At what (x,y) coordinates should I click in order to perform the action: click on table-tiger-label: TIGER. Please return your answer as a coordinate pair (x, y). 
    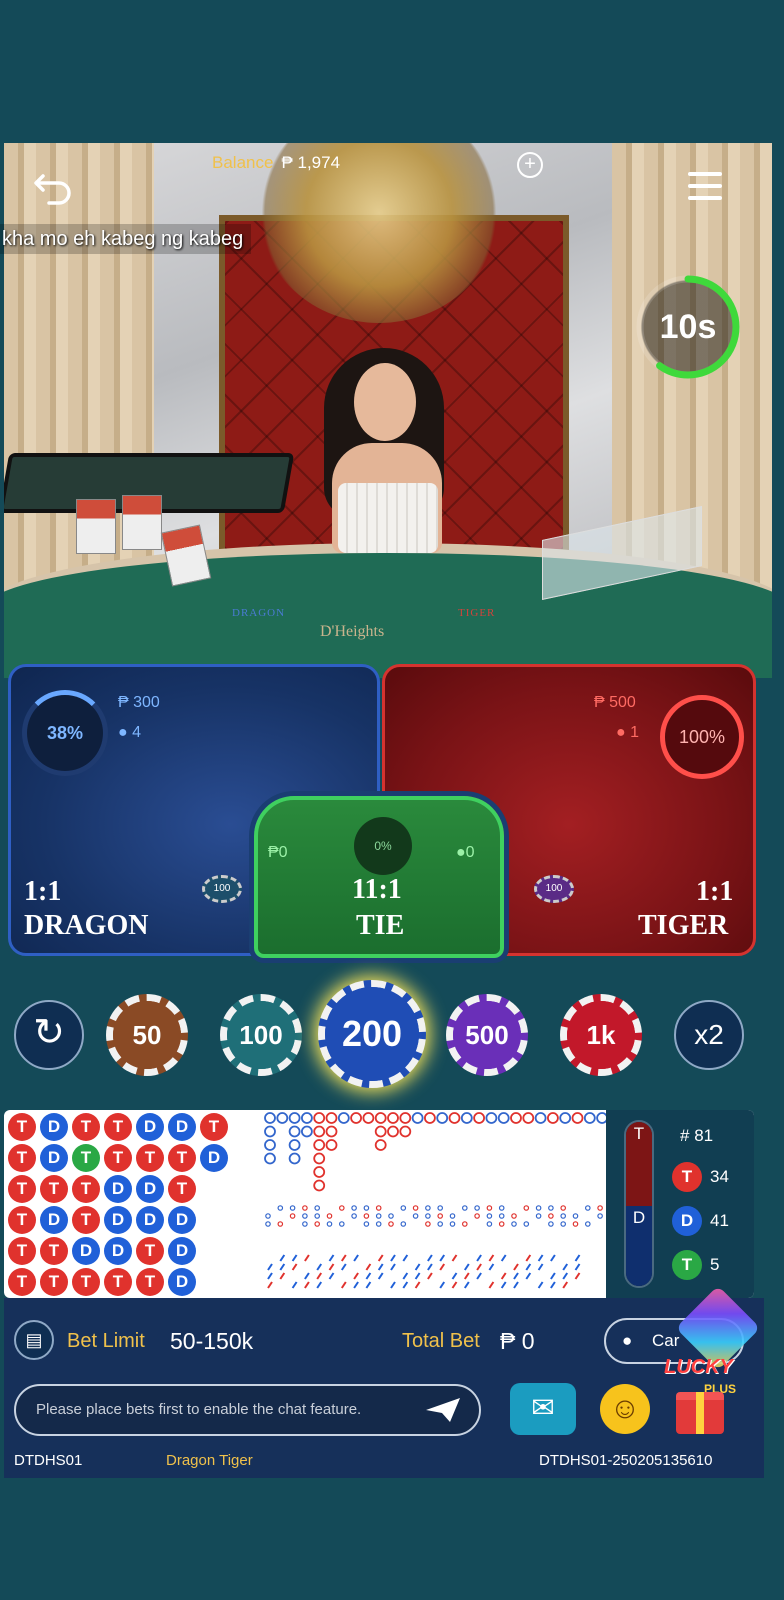
    Looking at the image, I should click on (477, 613).